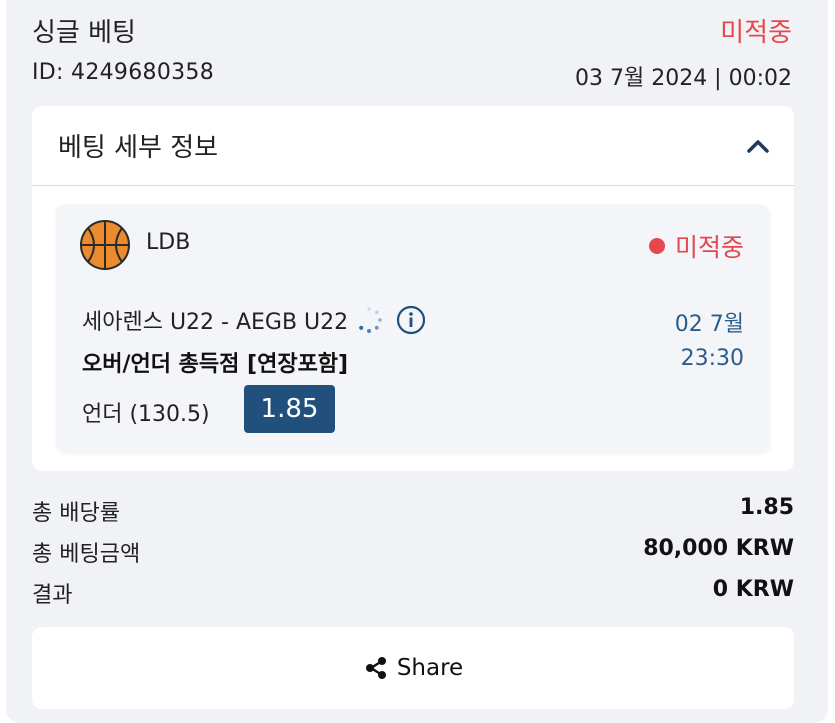 Image resolution: width=835 pixels, height=723 pixels. I want to click on event-status-label: 미적중, so click(709, 247).